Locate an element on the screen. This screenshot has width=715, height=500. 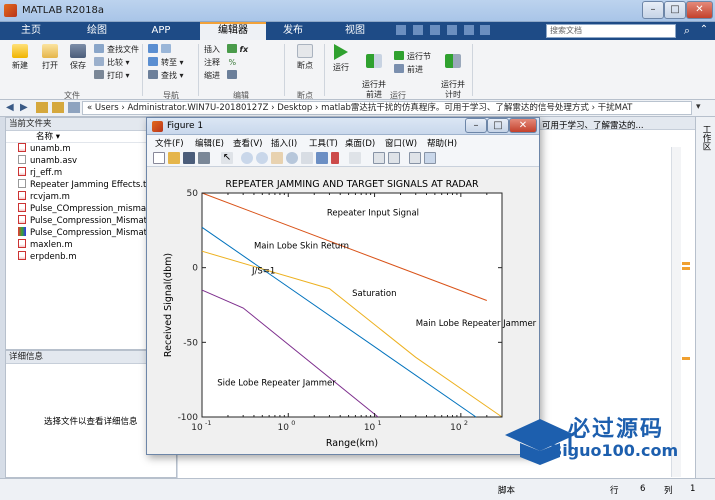
search-icon: ⌕ is located at coordinates (687, 31).